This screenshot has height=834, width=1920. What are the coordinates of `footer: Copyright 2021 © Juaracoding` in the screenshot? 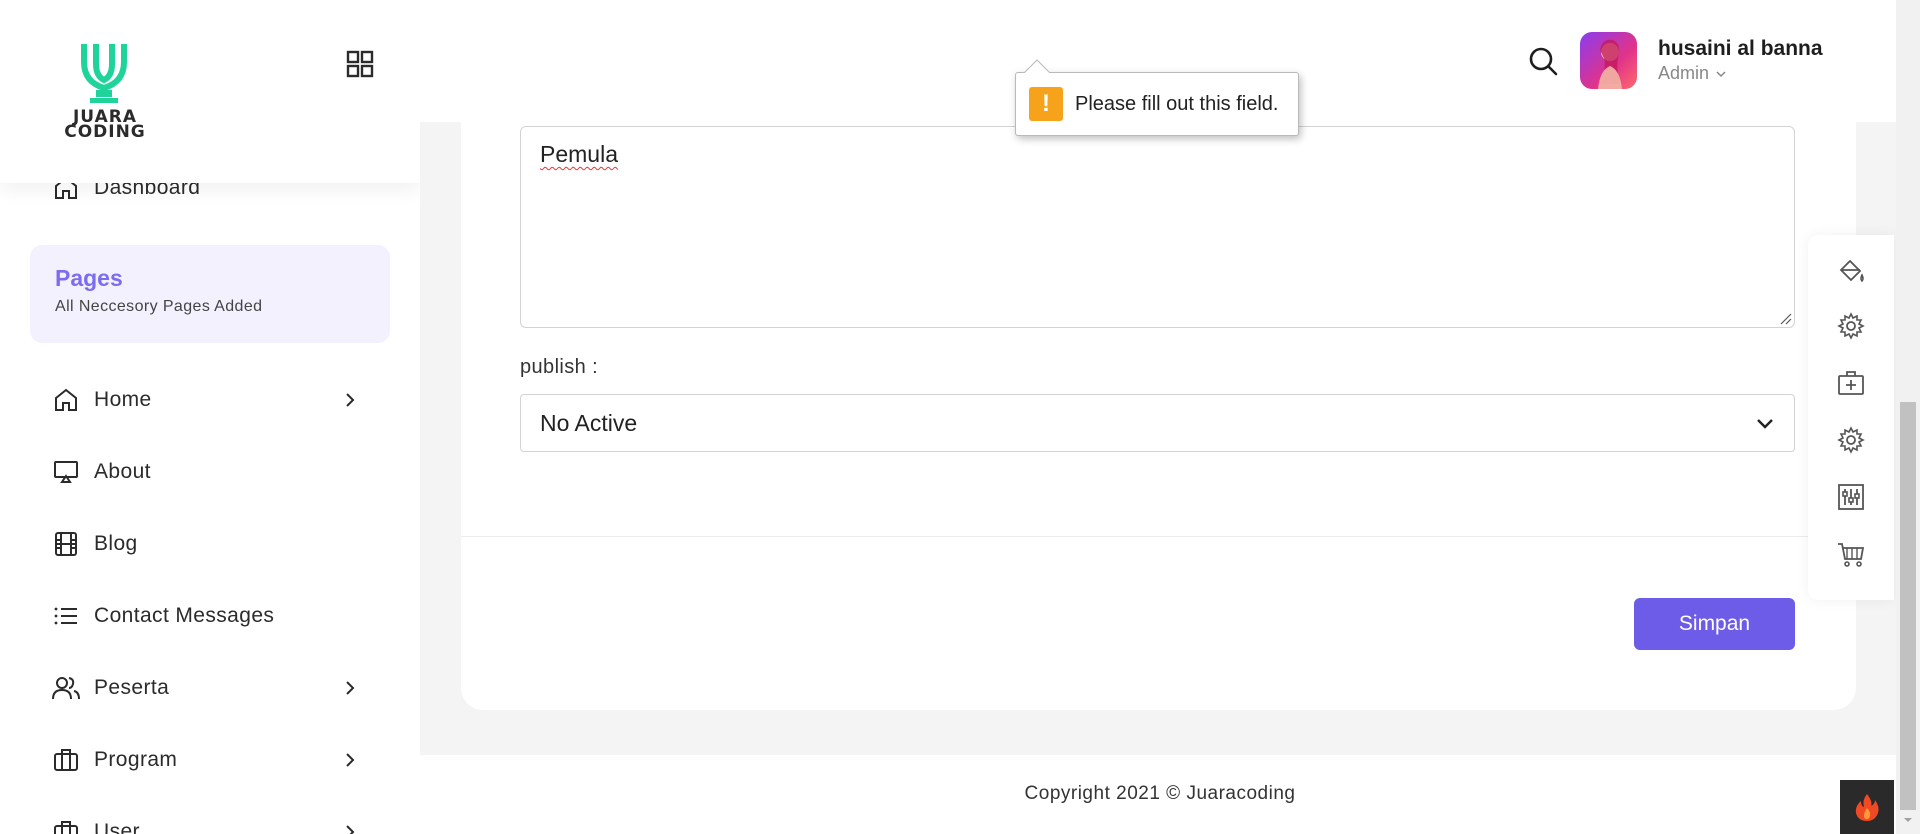 It's located at (1160, 794).